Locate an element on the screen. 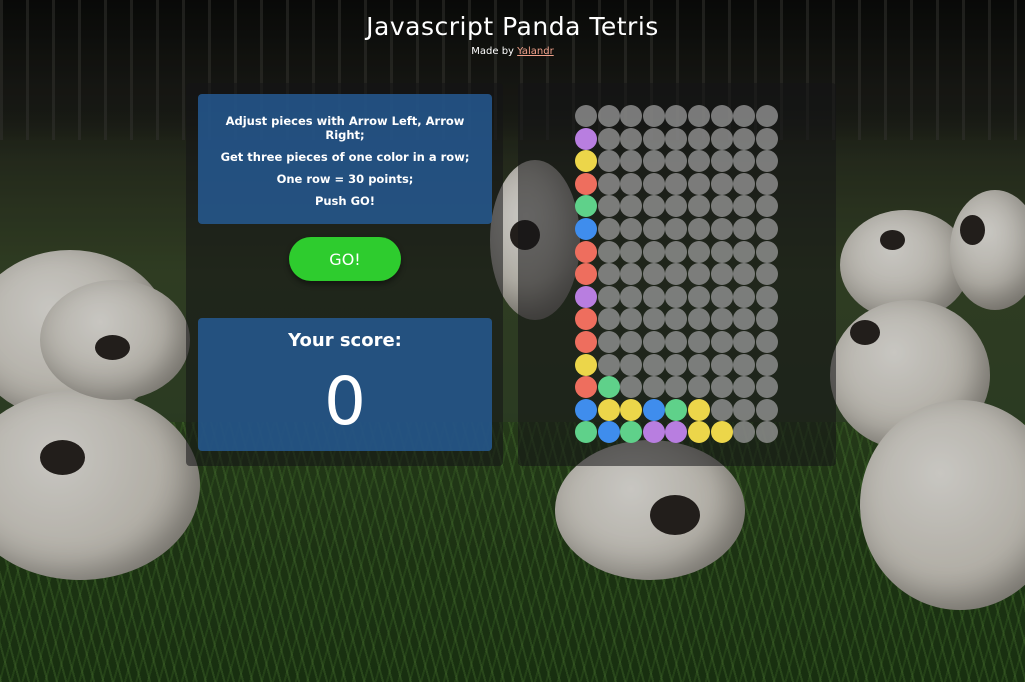  made-by-prefix: Made by is located at coordinates (494, 51).